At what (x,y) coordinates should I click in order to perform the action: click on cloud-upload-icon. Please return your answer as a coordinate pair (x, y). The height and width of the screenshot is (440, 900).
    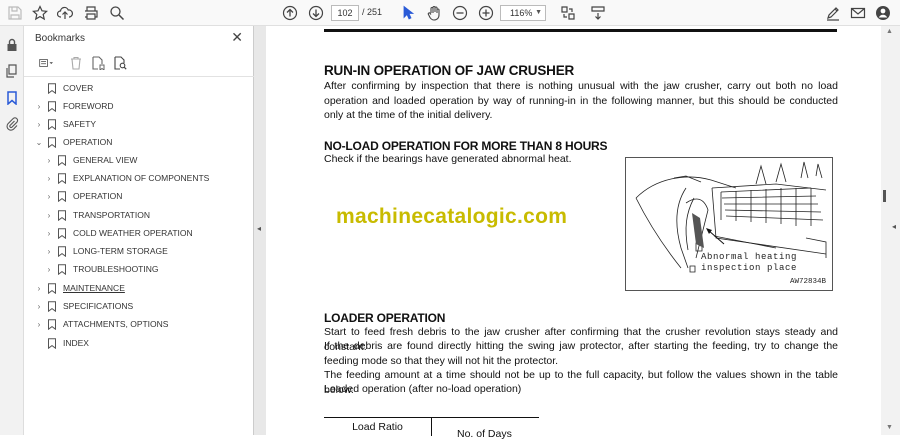
    Looking at the image, I should click on (65, 13).